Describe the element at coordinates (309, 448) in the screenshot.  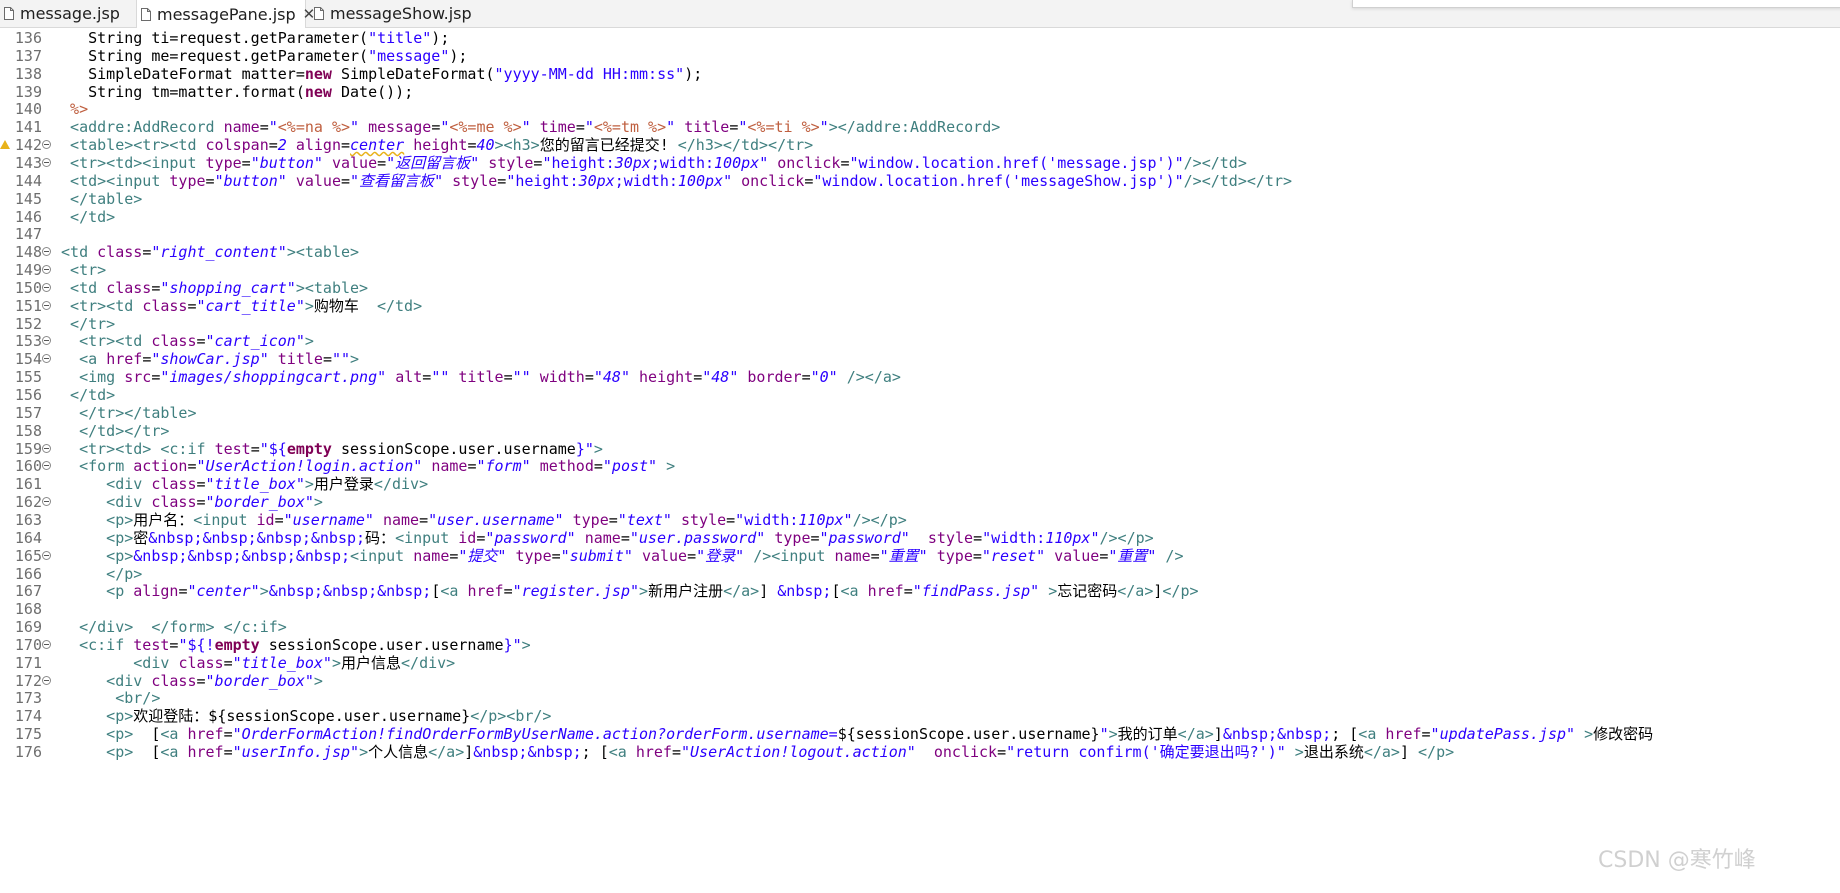
I see `code-token: empty` at that location.